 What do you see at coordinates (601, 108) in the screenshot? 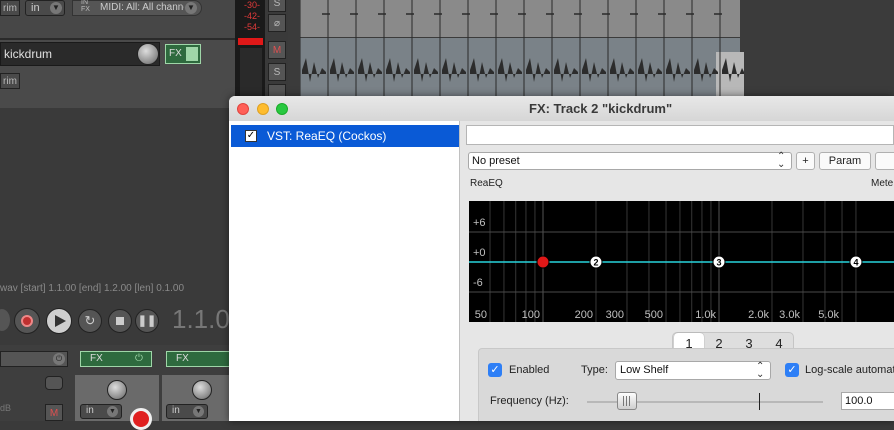
I see `window-title: FX: Track 2 "kickdrum"` at bounding box center [601, 108].